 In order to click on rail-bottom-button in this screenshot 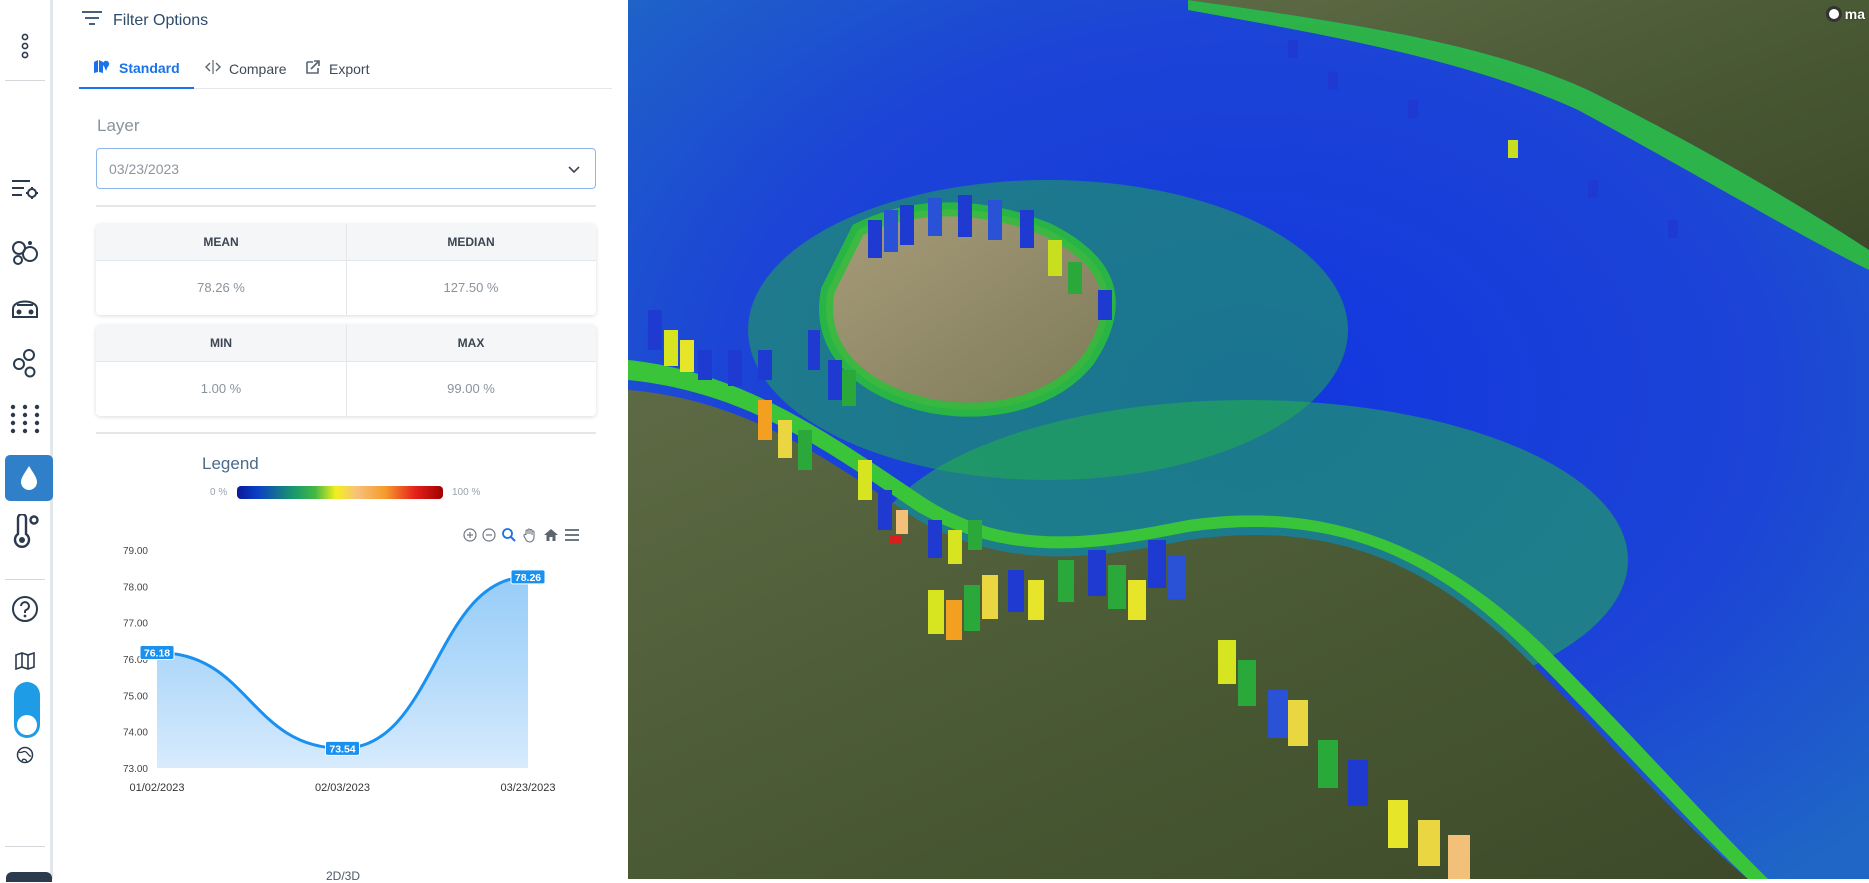, I will do `click(29, 877)`.